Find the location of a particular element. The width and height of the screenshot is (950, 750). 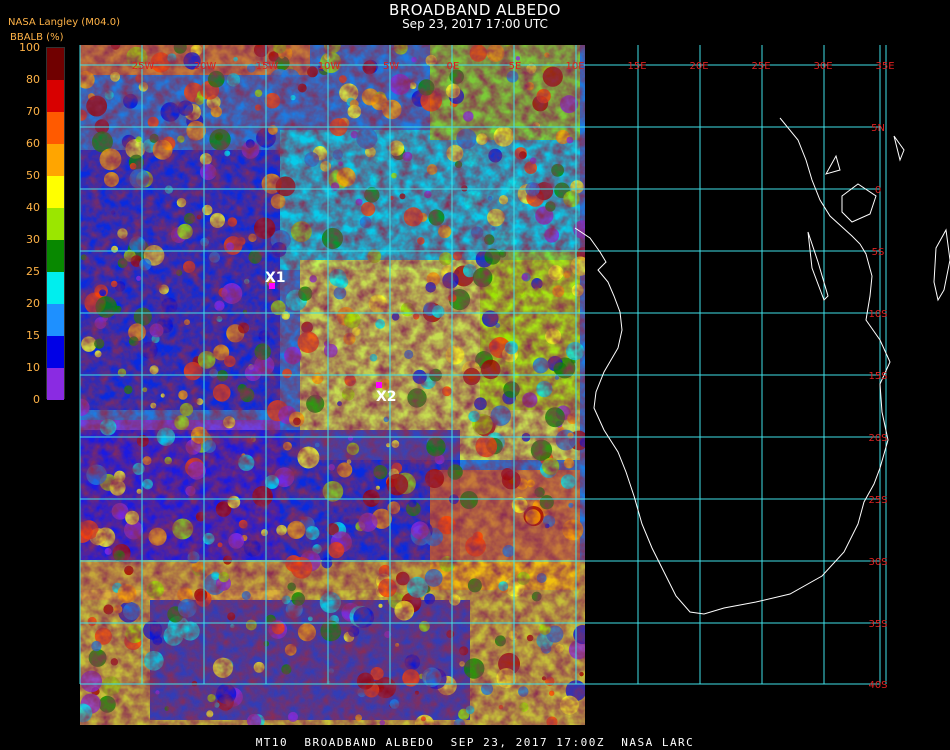

lon-label: 25E is located at coordinates (760, 66).